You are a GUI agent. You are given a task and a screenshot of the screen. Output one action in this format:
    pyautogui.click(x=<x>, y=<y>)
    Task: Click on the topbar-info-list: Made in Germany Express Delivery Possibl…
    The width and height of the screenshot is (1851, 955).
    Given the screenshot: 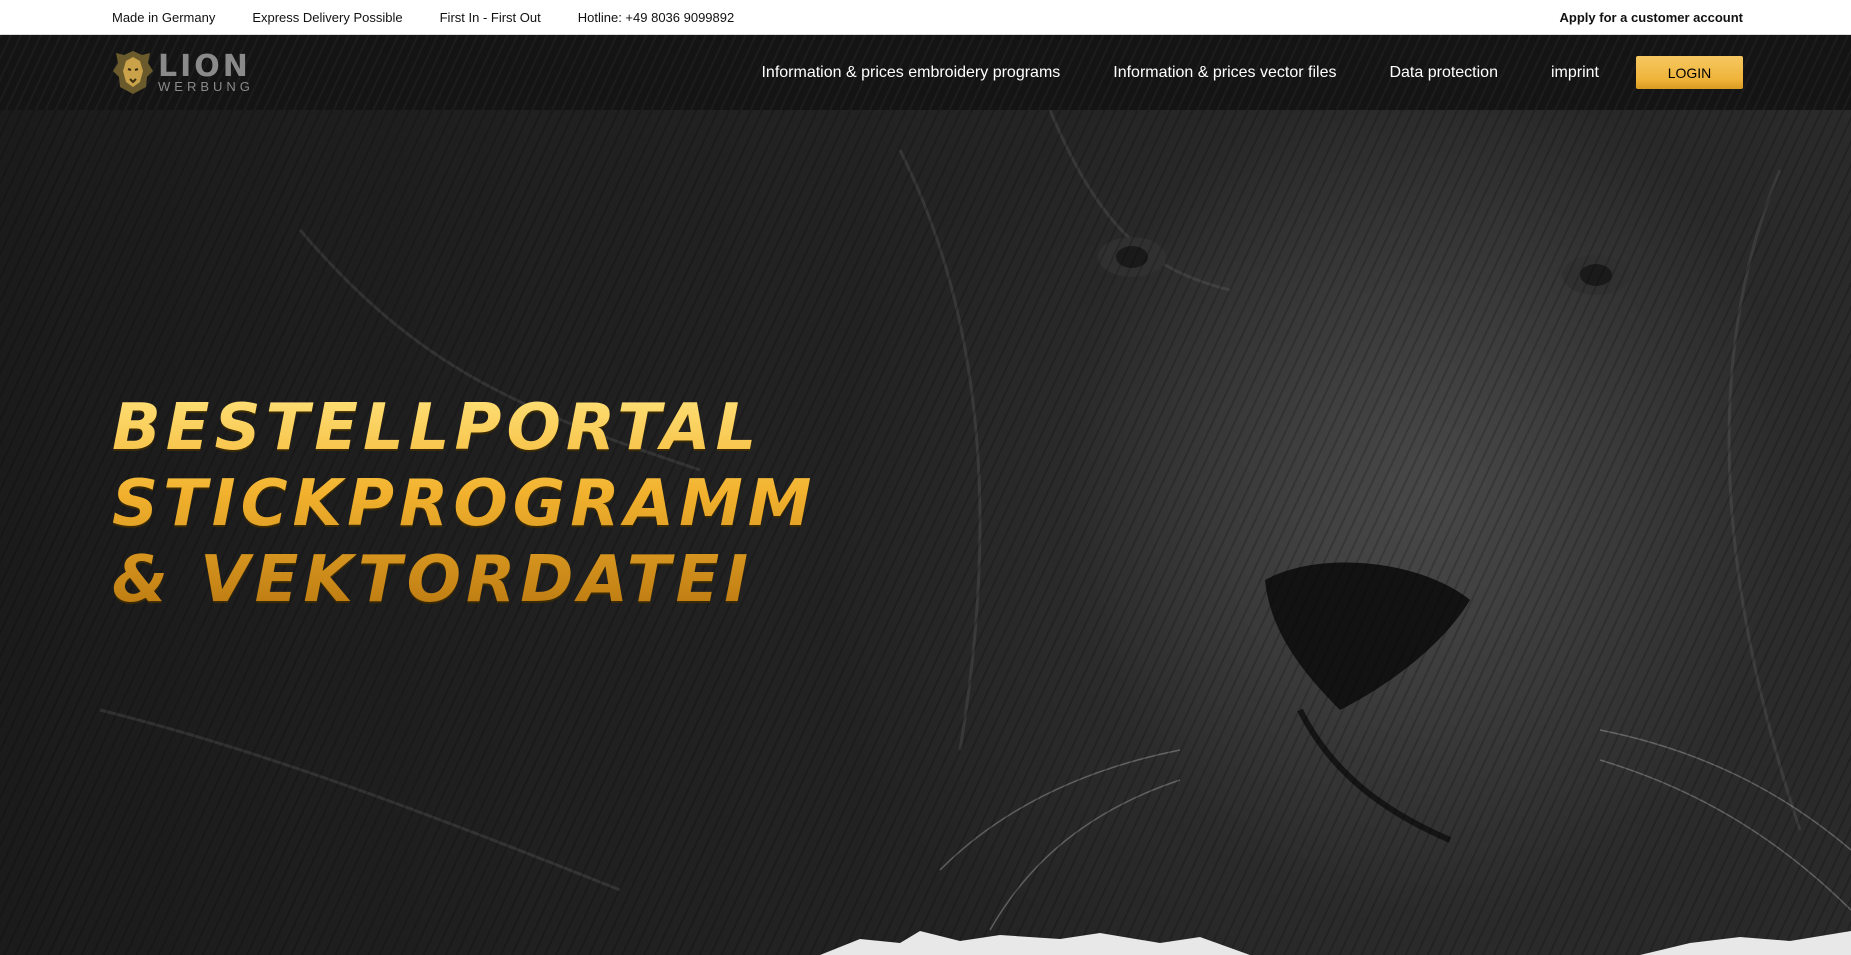 What is the action you would take?
    pyautogui.click(x=441, y=17)
    